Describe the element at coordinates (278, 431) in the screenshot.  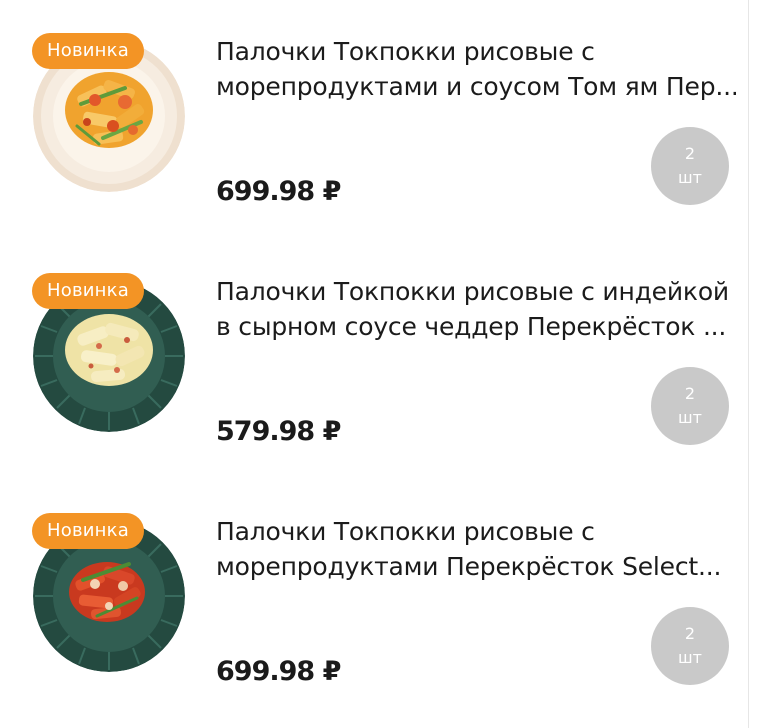
I see `product-price: 579.98 ₽` at that location.